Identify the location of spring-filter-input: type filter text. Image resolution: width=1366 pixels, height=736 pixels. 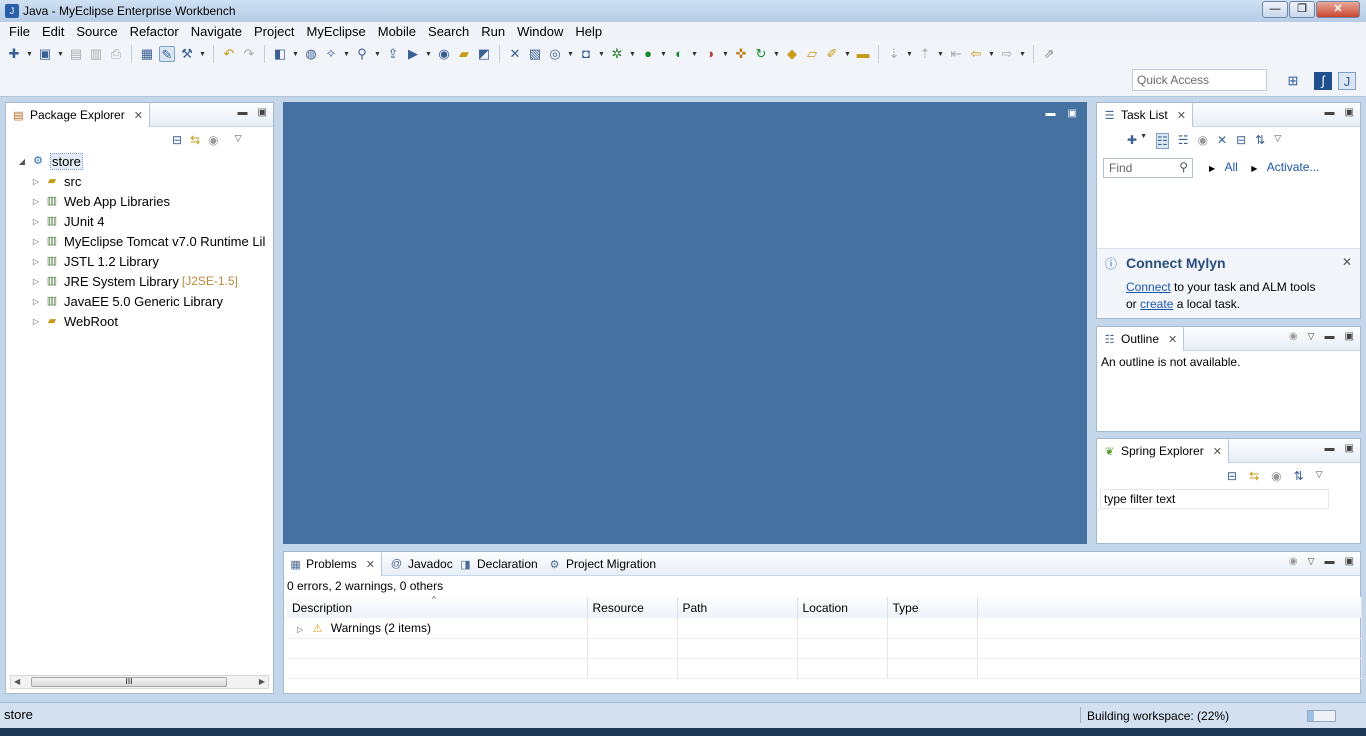
(1214, 499).